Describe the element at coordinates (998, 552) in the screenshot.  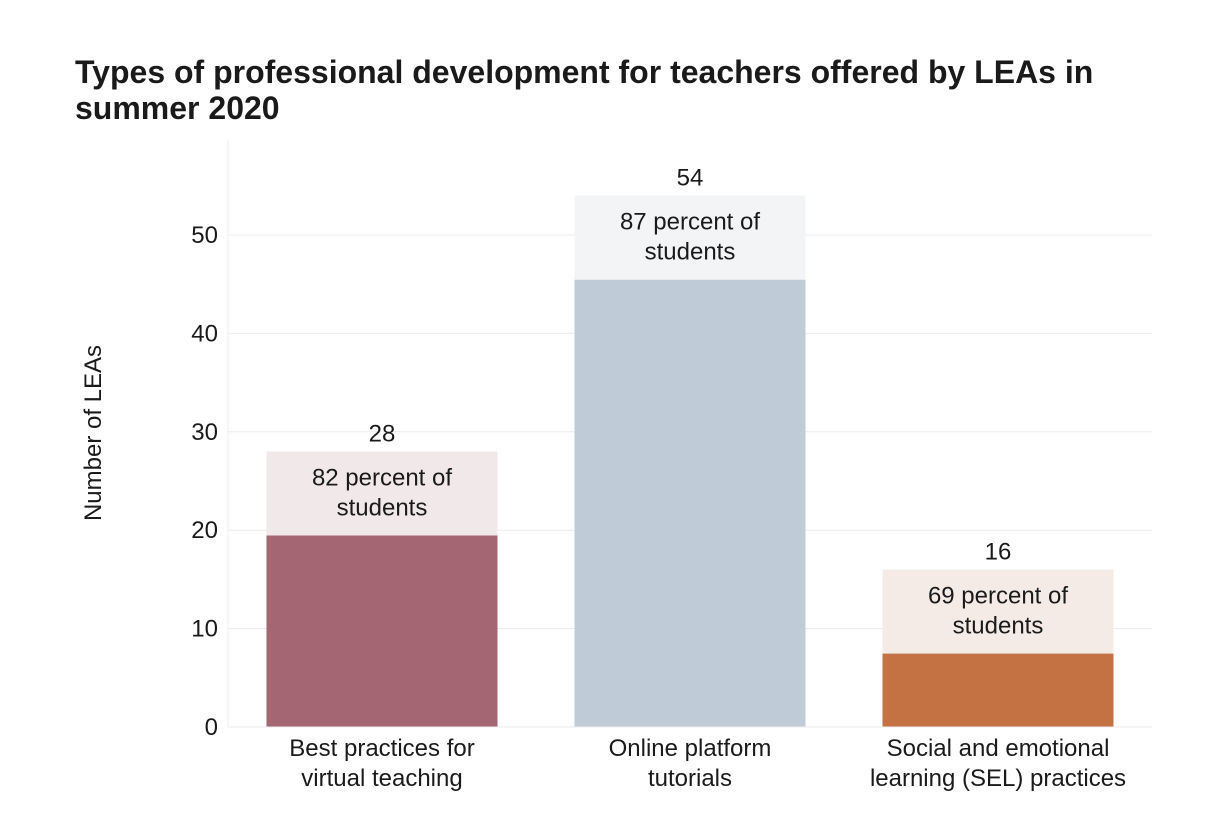
I see `value-label: 16` at that location.